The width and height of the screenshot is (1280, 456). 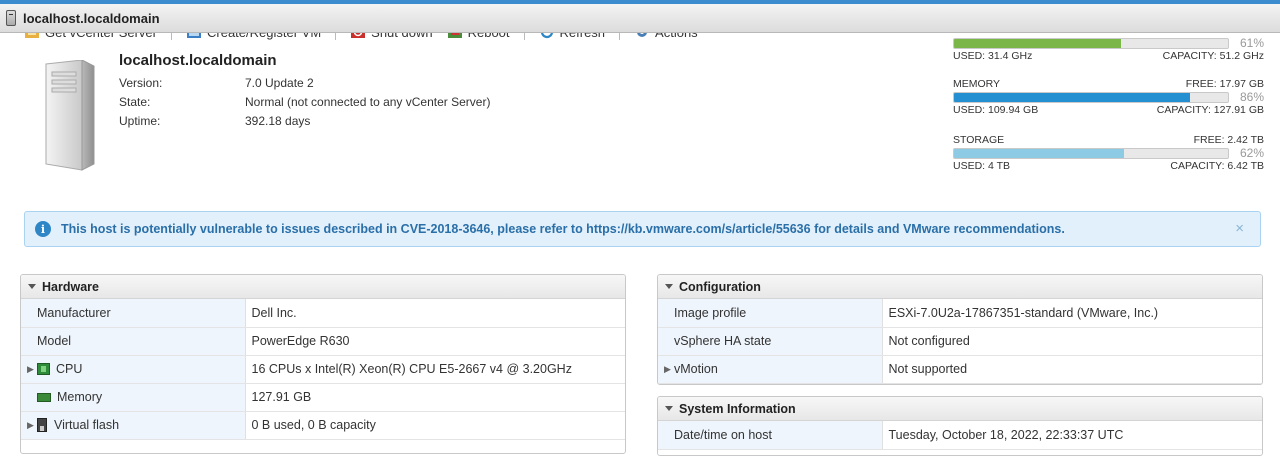 I want to click on table-row: vSphere HA state Not configured, so click(x=960, y=341).